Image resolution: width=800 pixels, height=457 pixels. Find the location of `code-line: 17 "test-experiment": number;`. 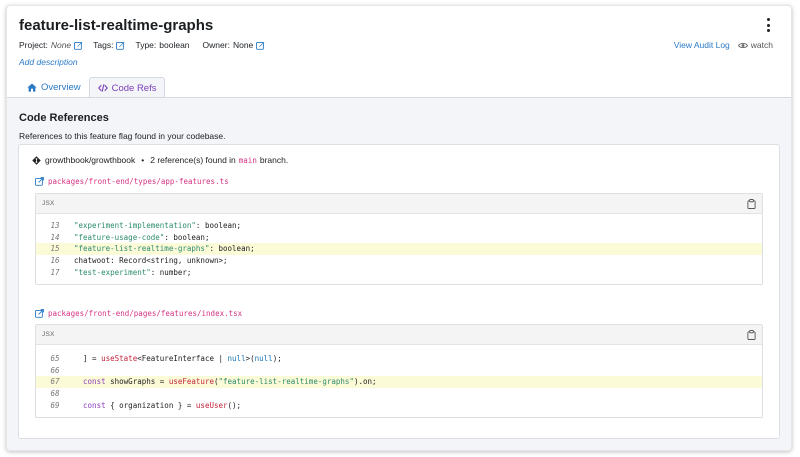

code-line: 17 "test-experiment": number; is located at coordinates (399, 272).